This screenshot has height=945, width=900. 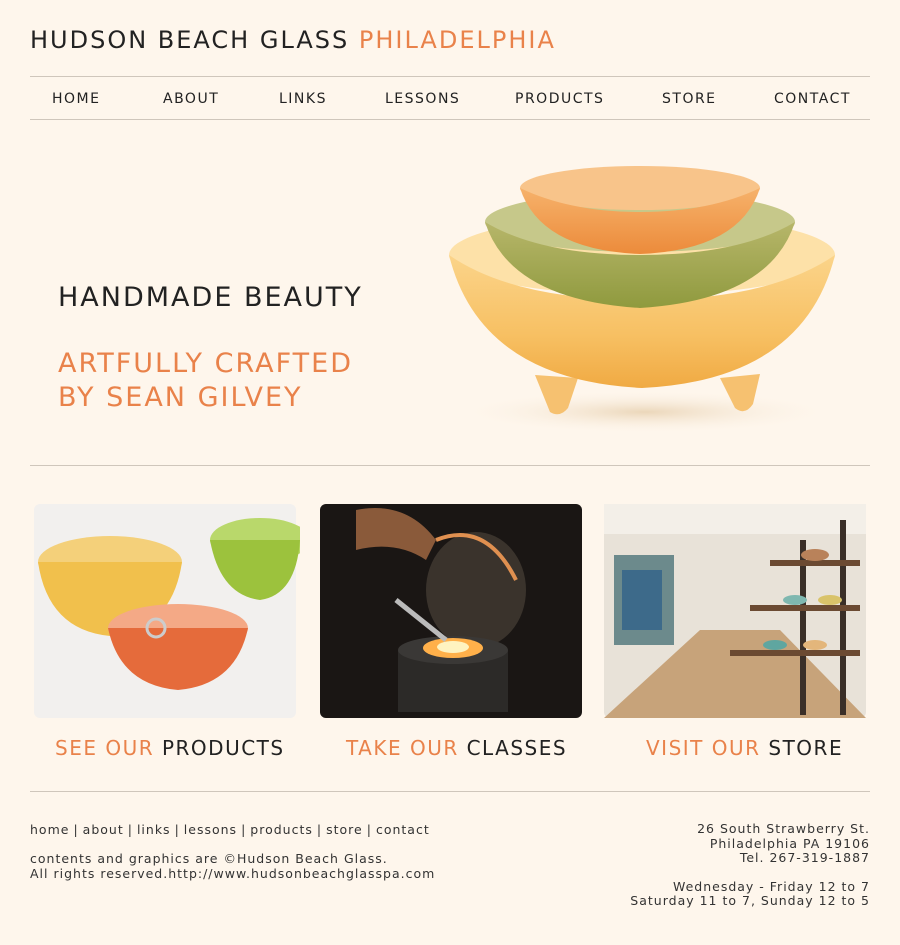 I want to click on footer-link-about: about, so click(x=103, y=829).